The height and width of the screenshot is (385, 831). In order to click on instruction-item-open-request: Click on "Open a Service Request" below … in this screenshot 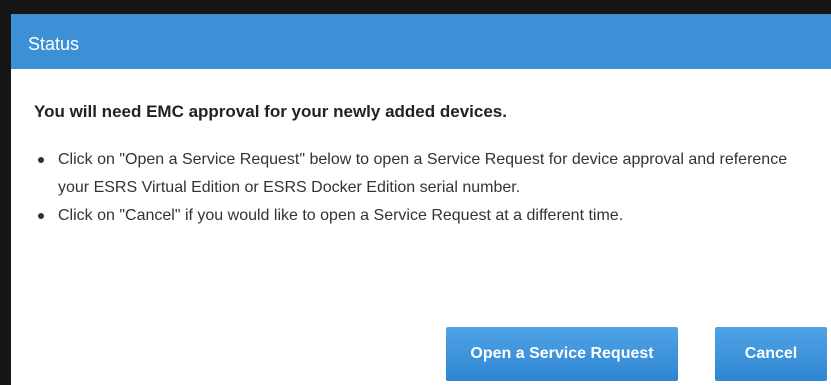, I will do `click(415, 174)`.